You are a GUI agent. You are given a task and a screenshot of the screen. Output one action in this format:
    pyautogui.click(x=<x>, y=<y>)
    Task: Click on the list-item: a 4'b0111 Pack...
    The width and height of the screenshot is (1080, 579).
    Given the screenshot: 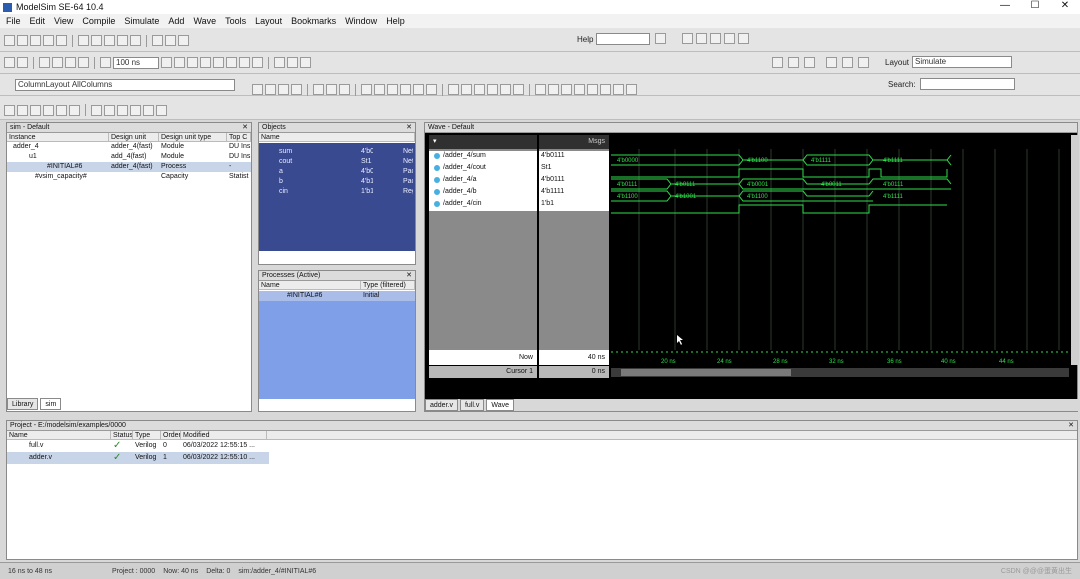 What is the action you would take?
    pyautogui.click(x=337, y=172)
    